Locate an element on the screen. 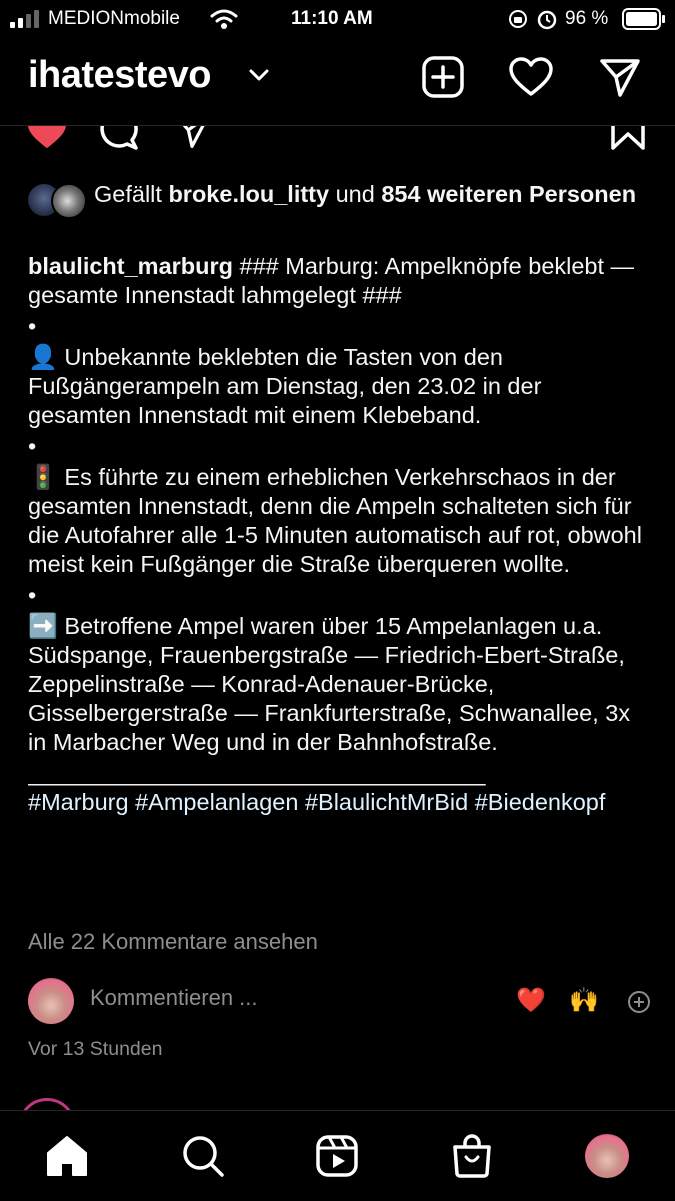 The image size is (675, 1201). search-icon is located at coordinates (203, 1156).